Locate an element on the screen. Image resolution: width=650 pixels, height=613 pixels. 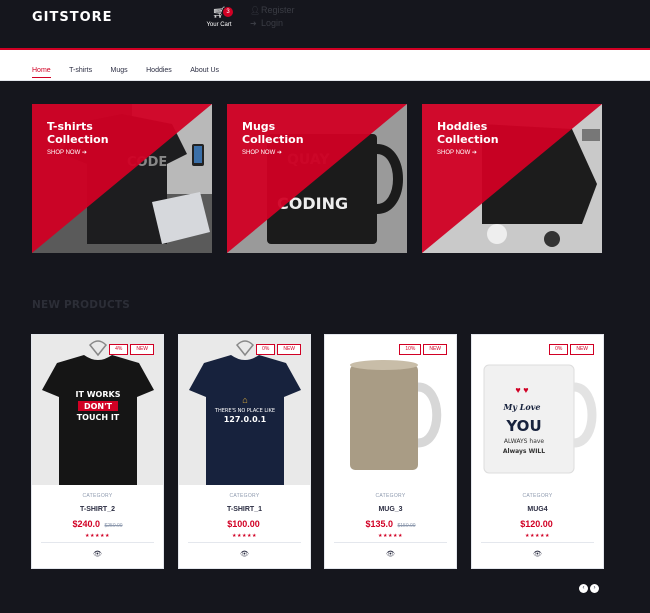
product-badges: 4% NEW is located at coordinates (130, 349).